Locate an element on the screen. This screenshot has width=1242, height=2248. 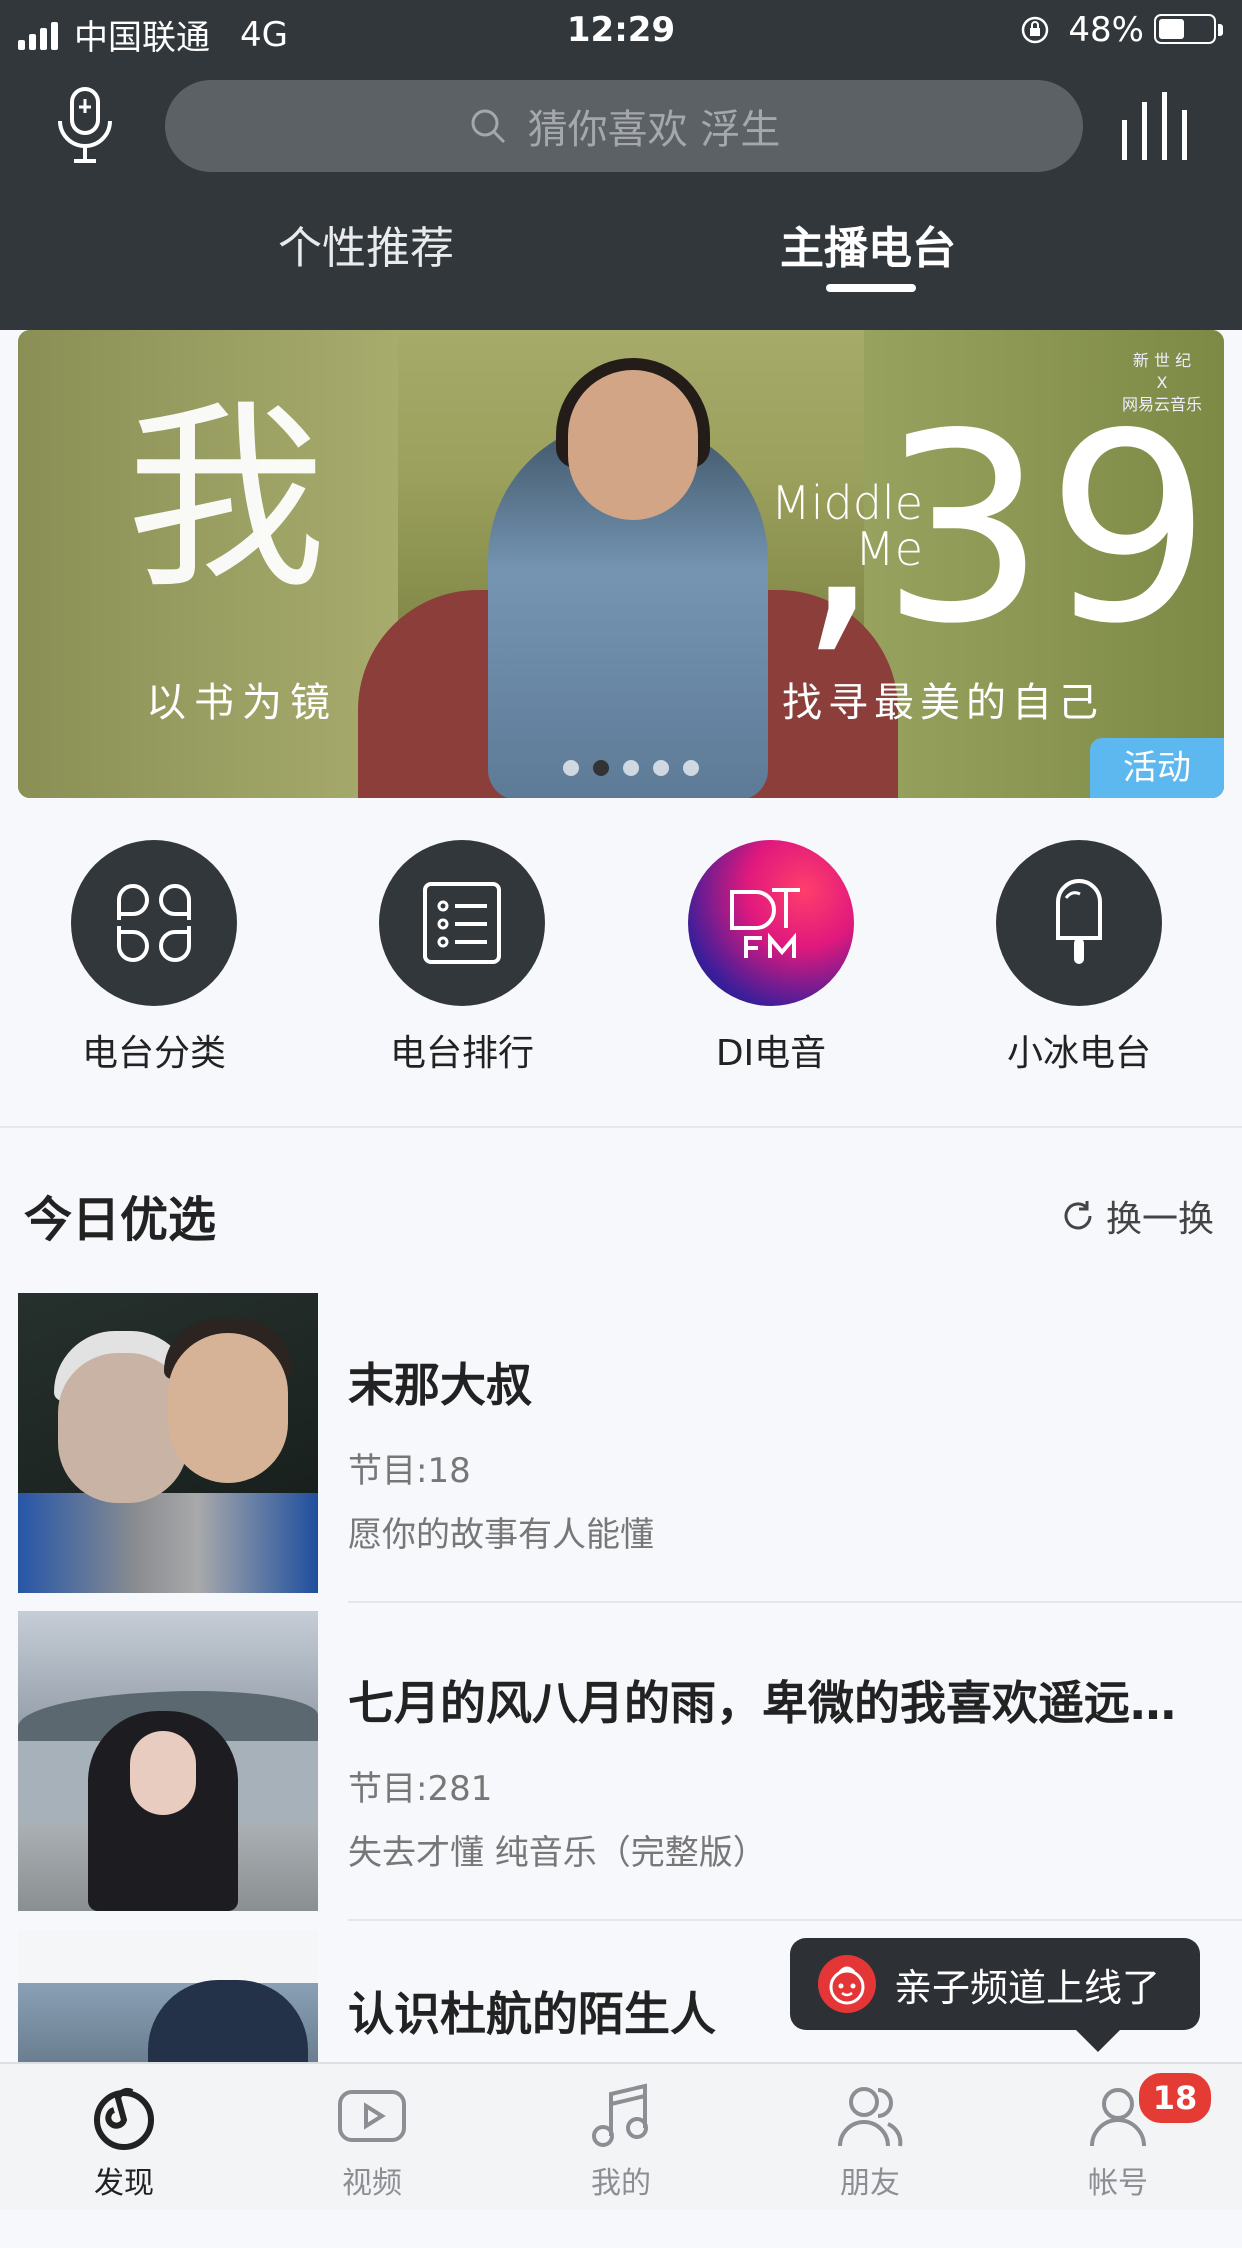
item-title: 末那大叔 is located at coordinates (440, 1385).